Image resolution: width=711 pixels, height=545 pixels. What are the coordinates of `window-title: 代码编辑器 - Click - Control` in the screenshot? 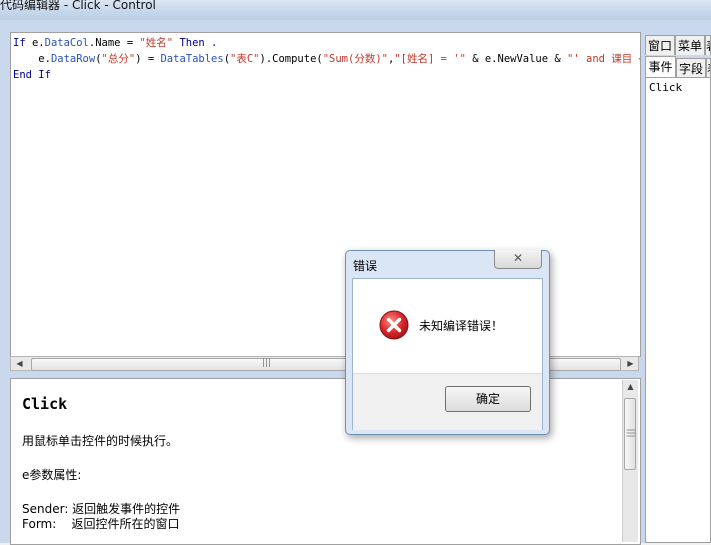 It's located at (78, 6).